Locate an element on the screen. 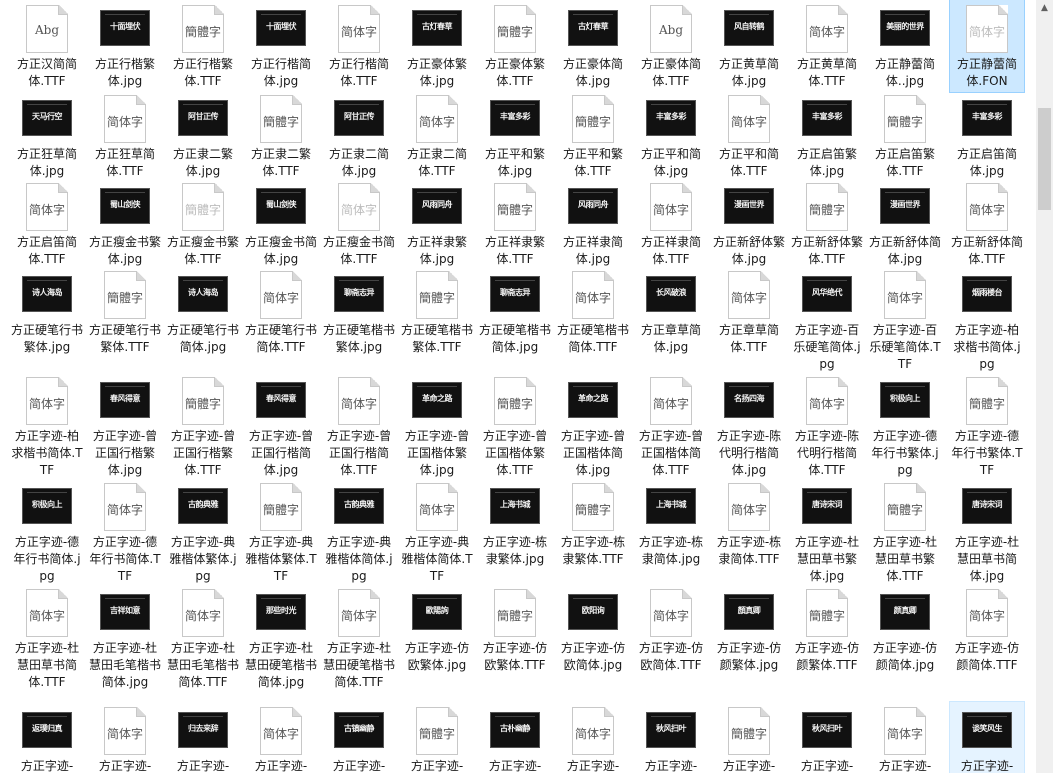  file-item: 简体字 方正隶二简体.TTF is located at coordinates (437, 136).